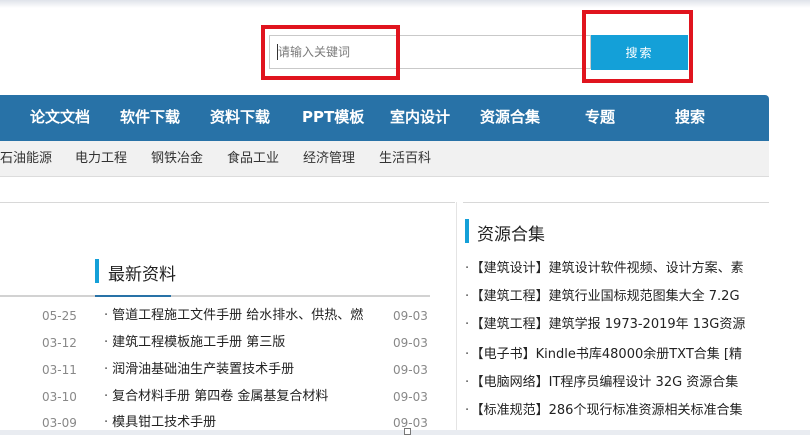  What do you see at coordinates (510, 118) in the screenshot?
I see `nav-item-collections: 资源合集` at bounding box center [510, 118].